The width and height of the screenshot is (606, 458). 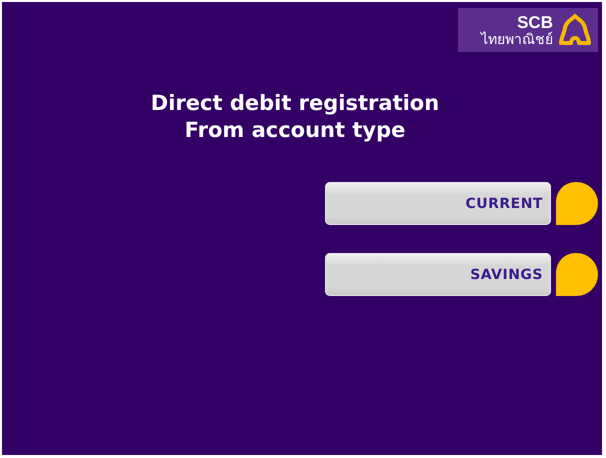 What do you see at coordinates (295, 103) in the screenshot?
I see `screen-title: Direct debit registration` at bounding box center [295, 103].